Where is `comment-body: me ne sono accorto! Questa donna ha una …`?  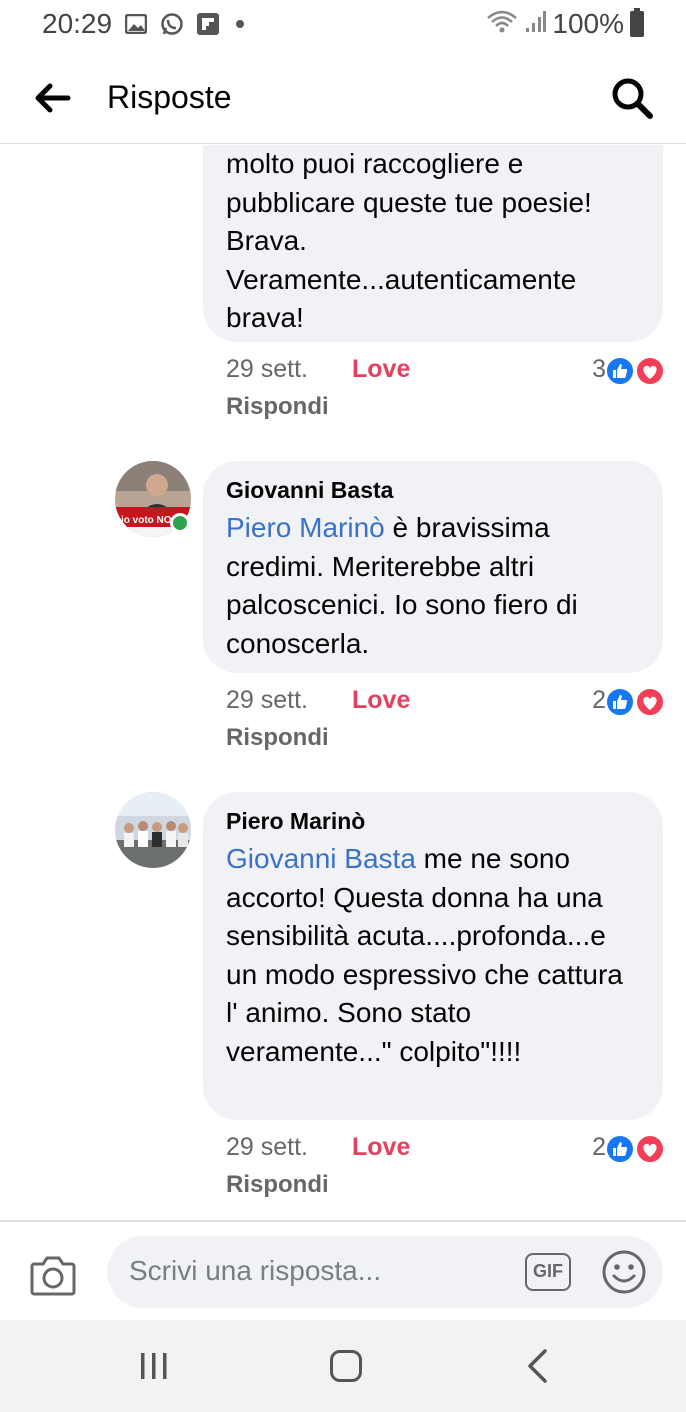
comment-body: me ne sono accorto! Questa donna ha una … is located at coordinates (424, 955).